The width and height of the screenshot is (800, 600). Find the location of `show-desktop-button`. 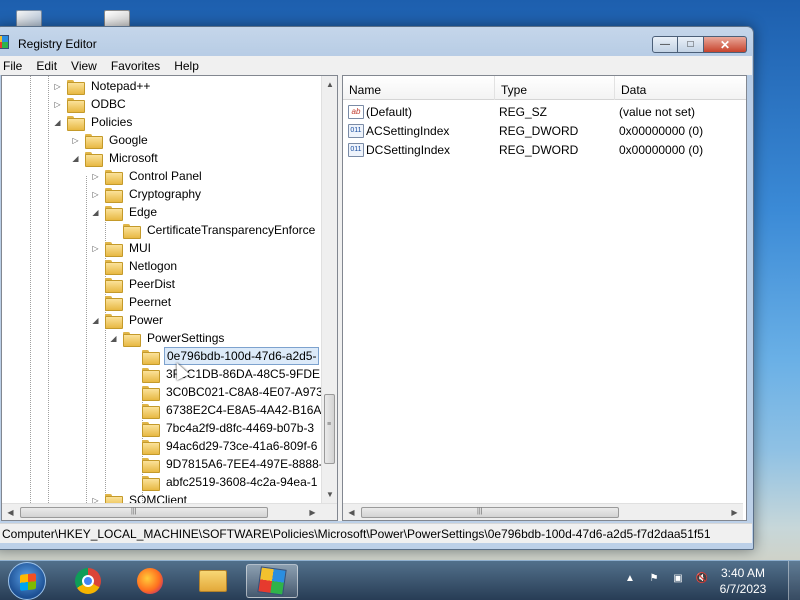

show-desktop-button is located at coordinates (794, 580).